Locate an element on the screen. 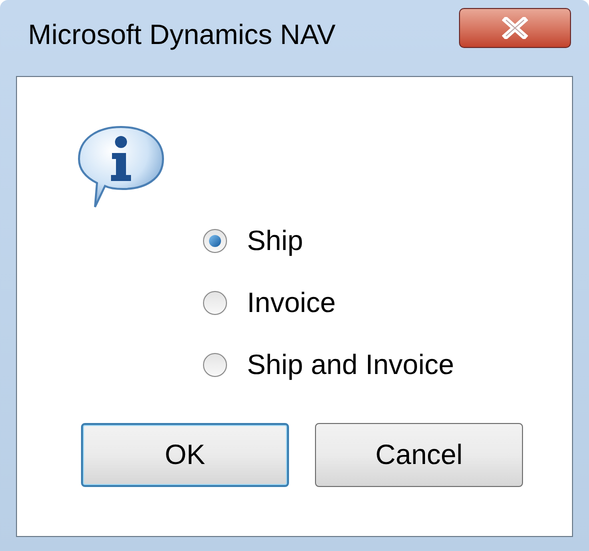 This screenshot has width=589, height=551. dialog-button: Cancel is located at coordinates (419, 455).